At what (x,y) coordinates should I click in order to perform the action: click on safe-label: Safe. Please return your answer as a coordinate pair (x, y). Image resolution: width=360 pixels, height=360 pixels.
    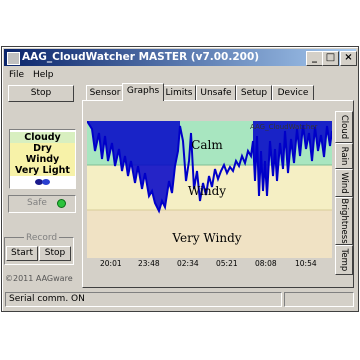
    Looking at the image, I should click on (37, 203).